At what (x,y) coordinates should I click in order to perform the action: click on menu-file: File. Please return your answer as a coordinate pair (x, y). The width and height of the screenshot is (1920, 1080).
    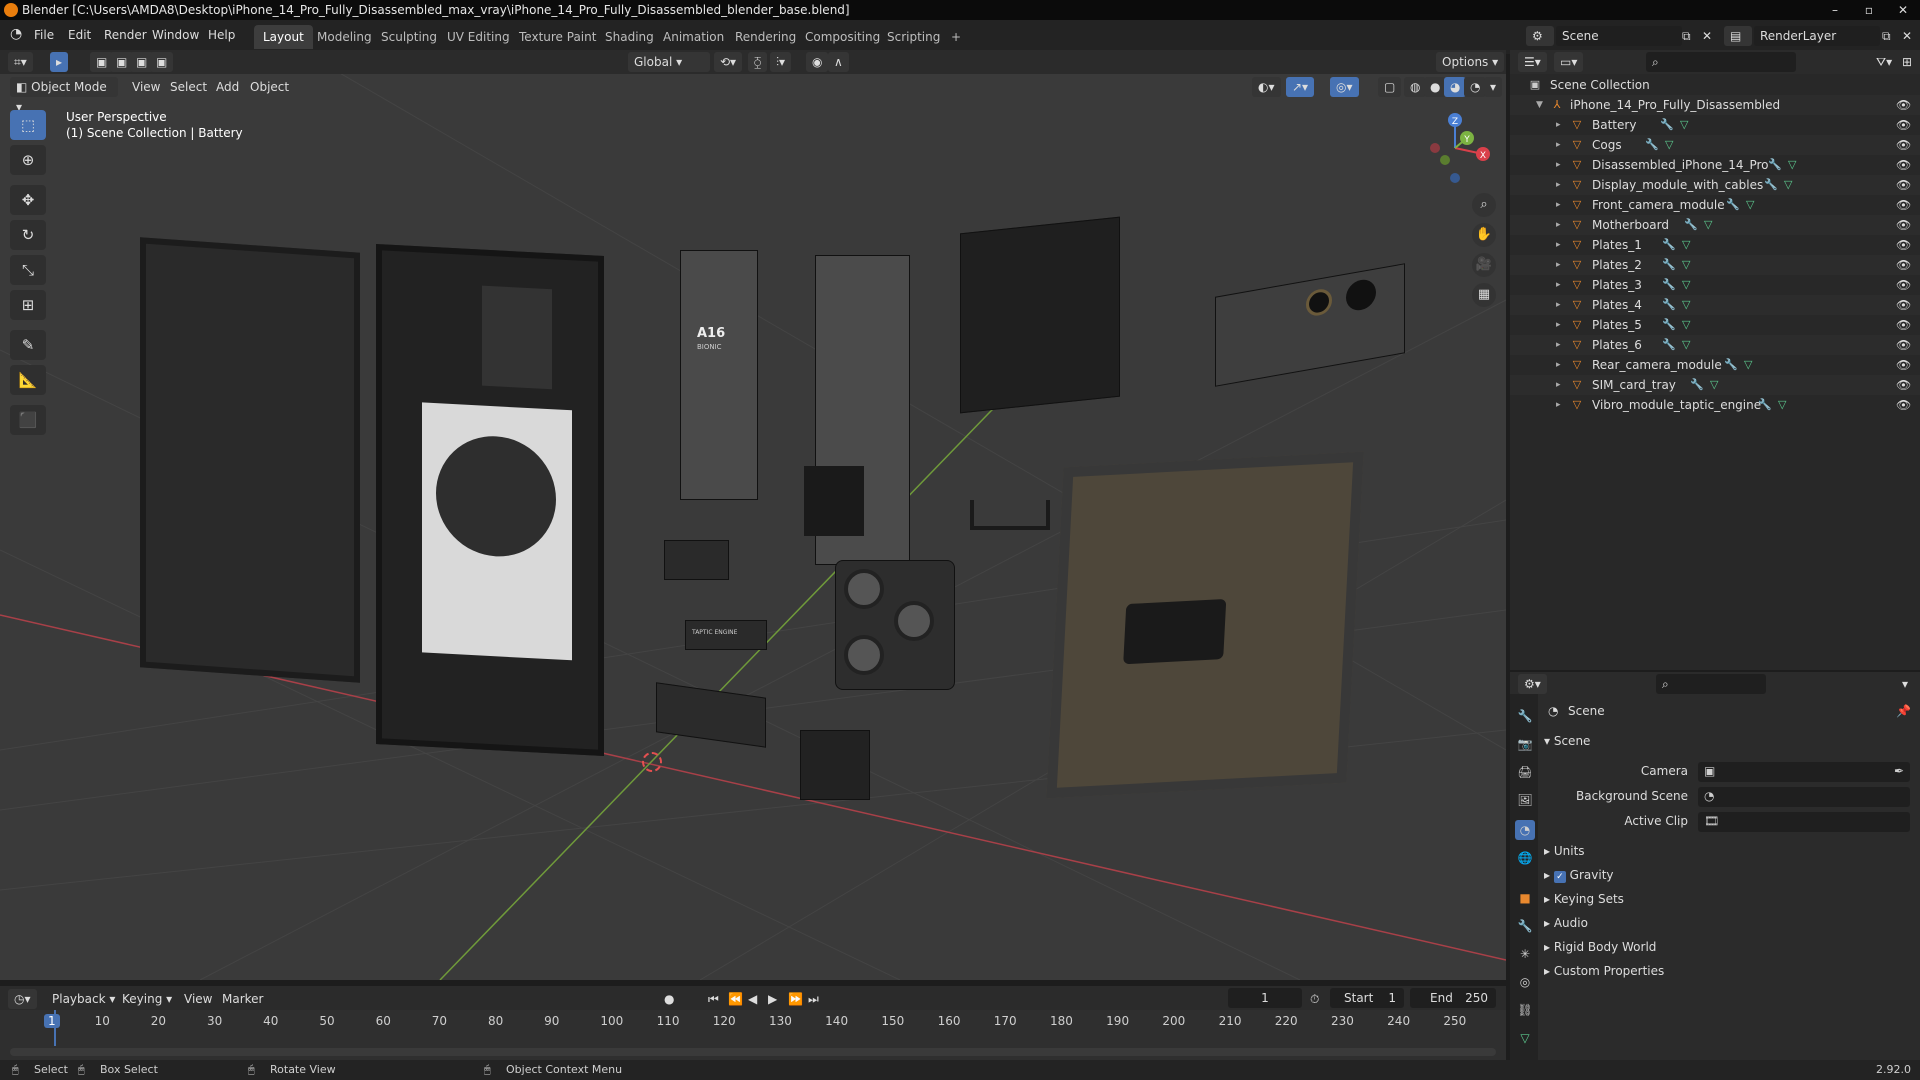
    Looking at the image, I should click on (44, 35).